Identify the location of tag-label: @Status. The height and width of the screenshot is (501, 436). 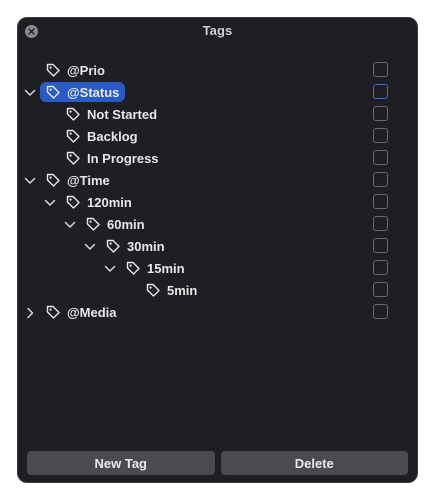
(93, 92).